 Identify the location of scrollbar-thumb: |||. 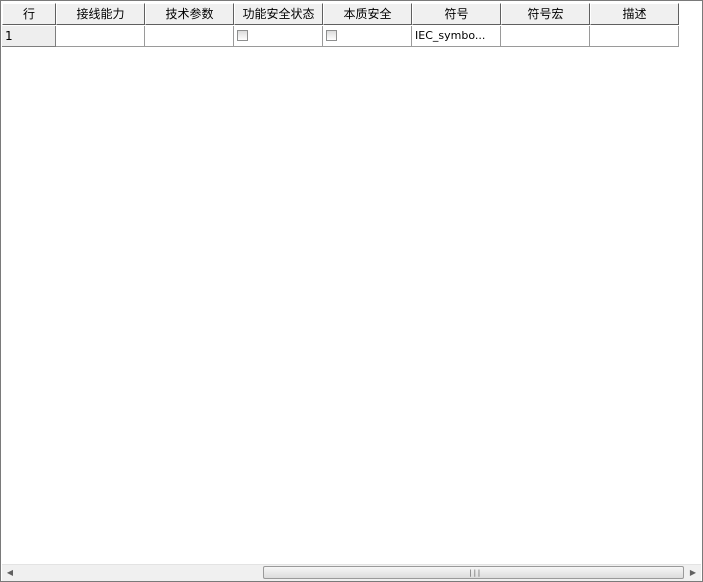
(473, 572).